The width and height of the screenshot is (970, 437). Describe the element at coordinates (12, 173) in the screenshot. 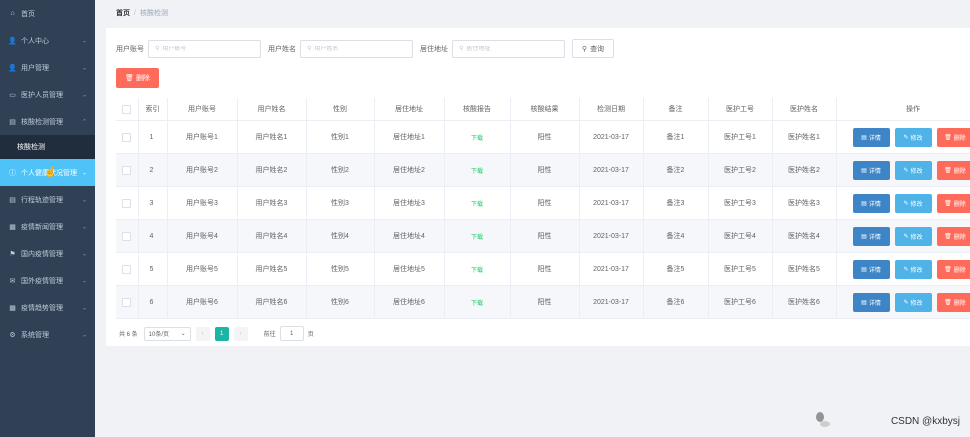

I see `info-icon: ⓘ` at that location.